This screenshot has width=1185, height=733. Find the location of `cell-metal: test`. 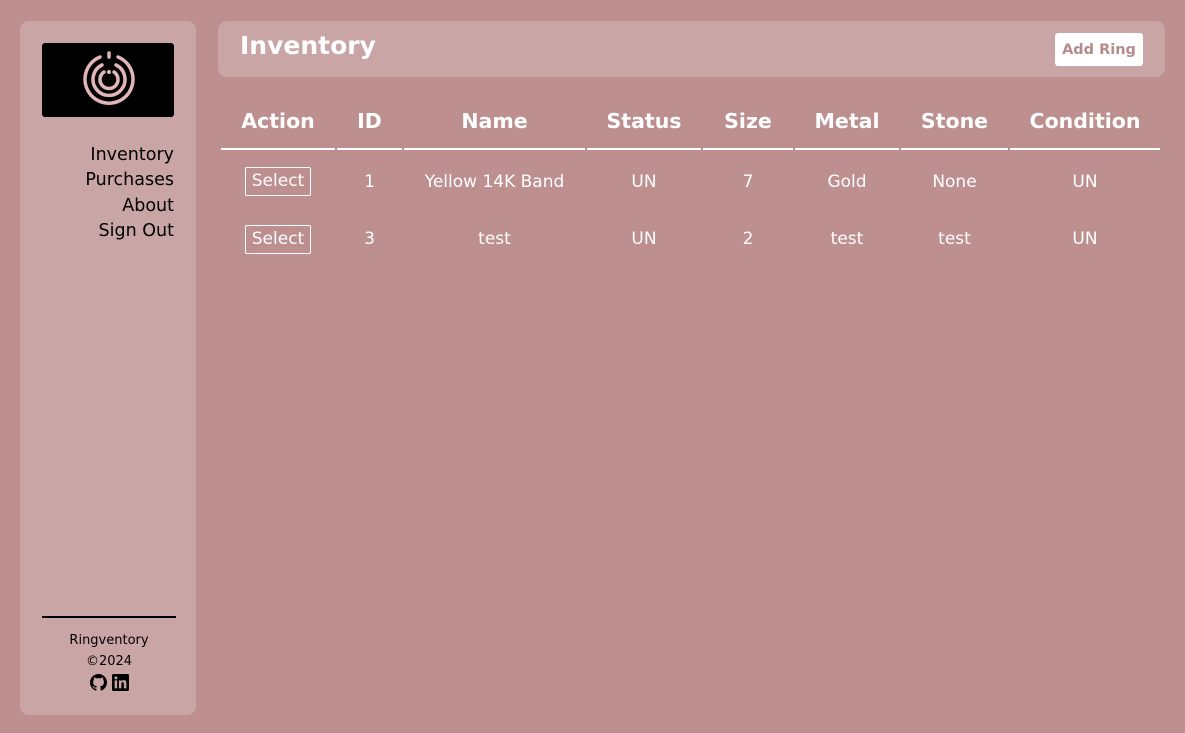

cell-metal: test is located at coordinates (847, 239).